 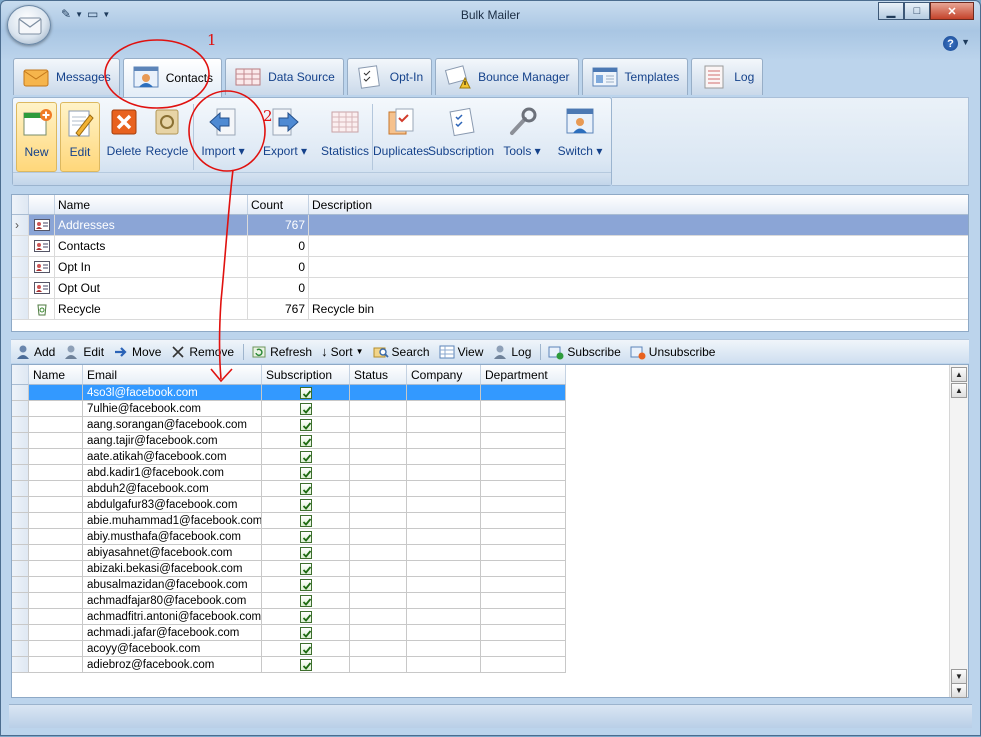 What do you see at coordinates (289, 457) in the screenshot?
I see `contact-row: aate.atikah@facebook.com` at bounding box center [289, 457].